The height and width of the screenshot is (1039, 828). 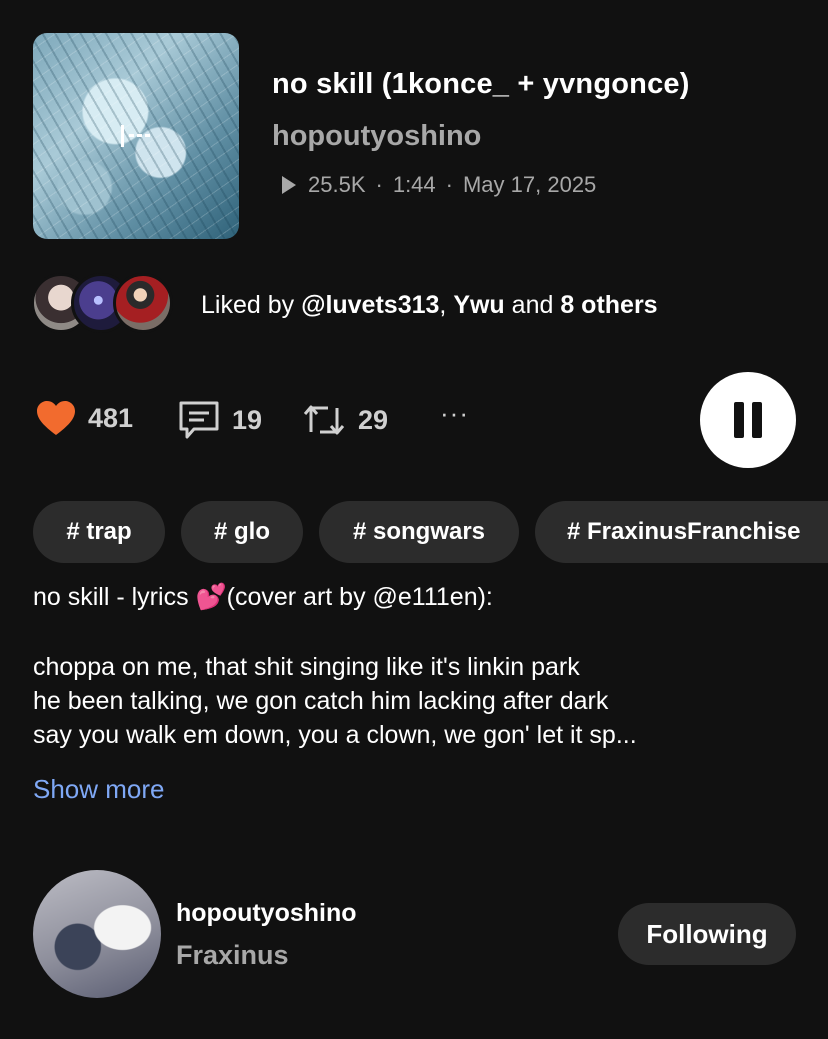 What do you see at coordinates (232, 955) in the screenshot?
I see `user-subtitle: Fraxinus` at bounding box center [232, 955].